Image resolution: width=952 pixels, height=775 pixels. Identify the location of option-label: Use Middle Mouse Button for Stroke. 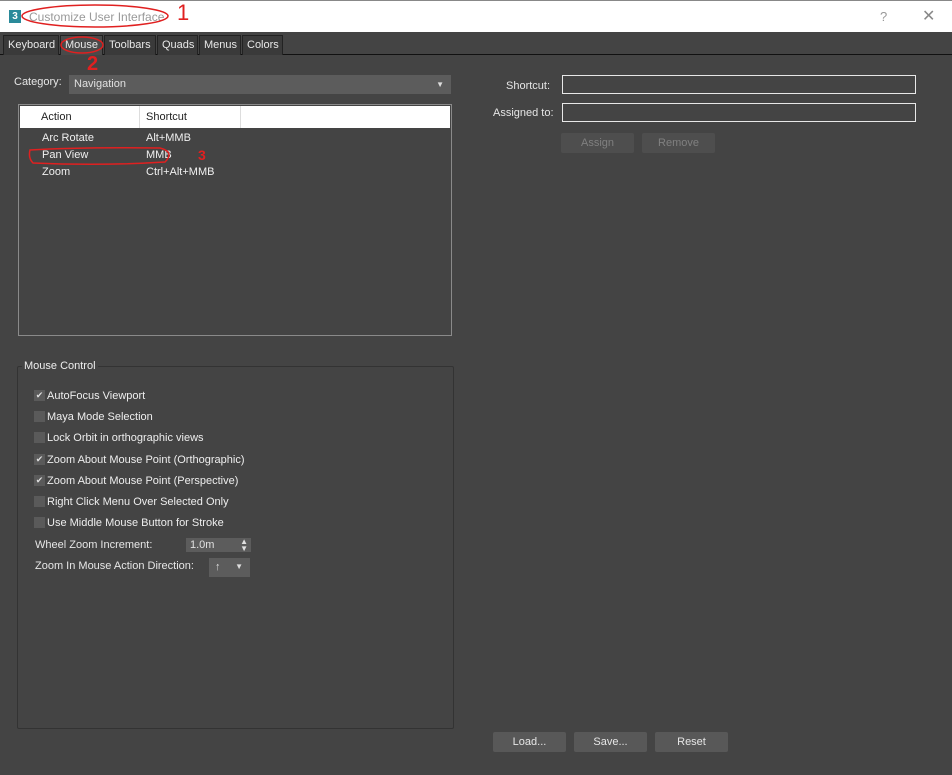
(135, 523).